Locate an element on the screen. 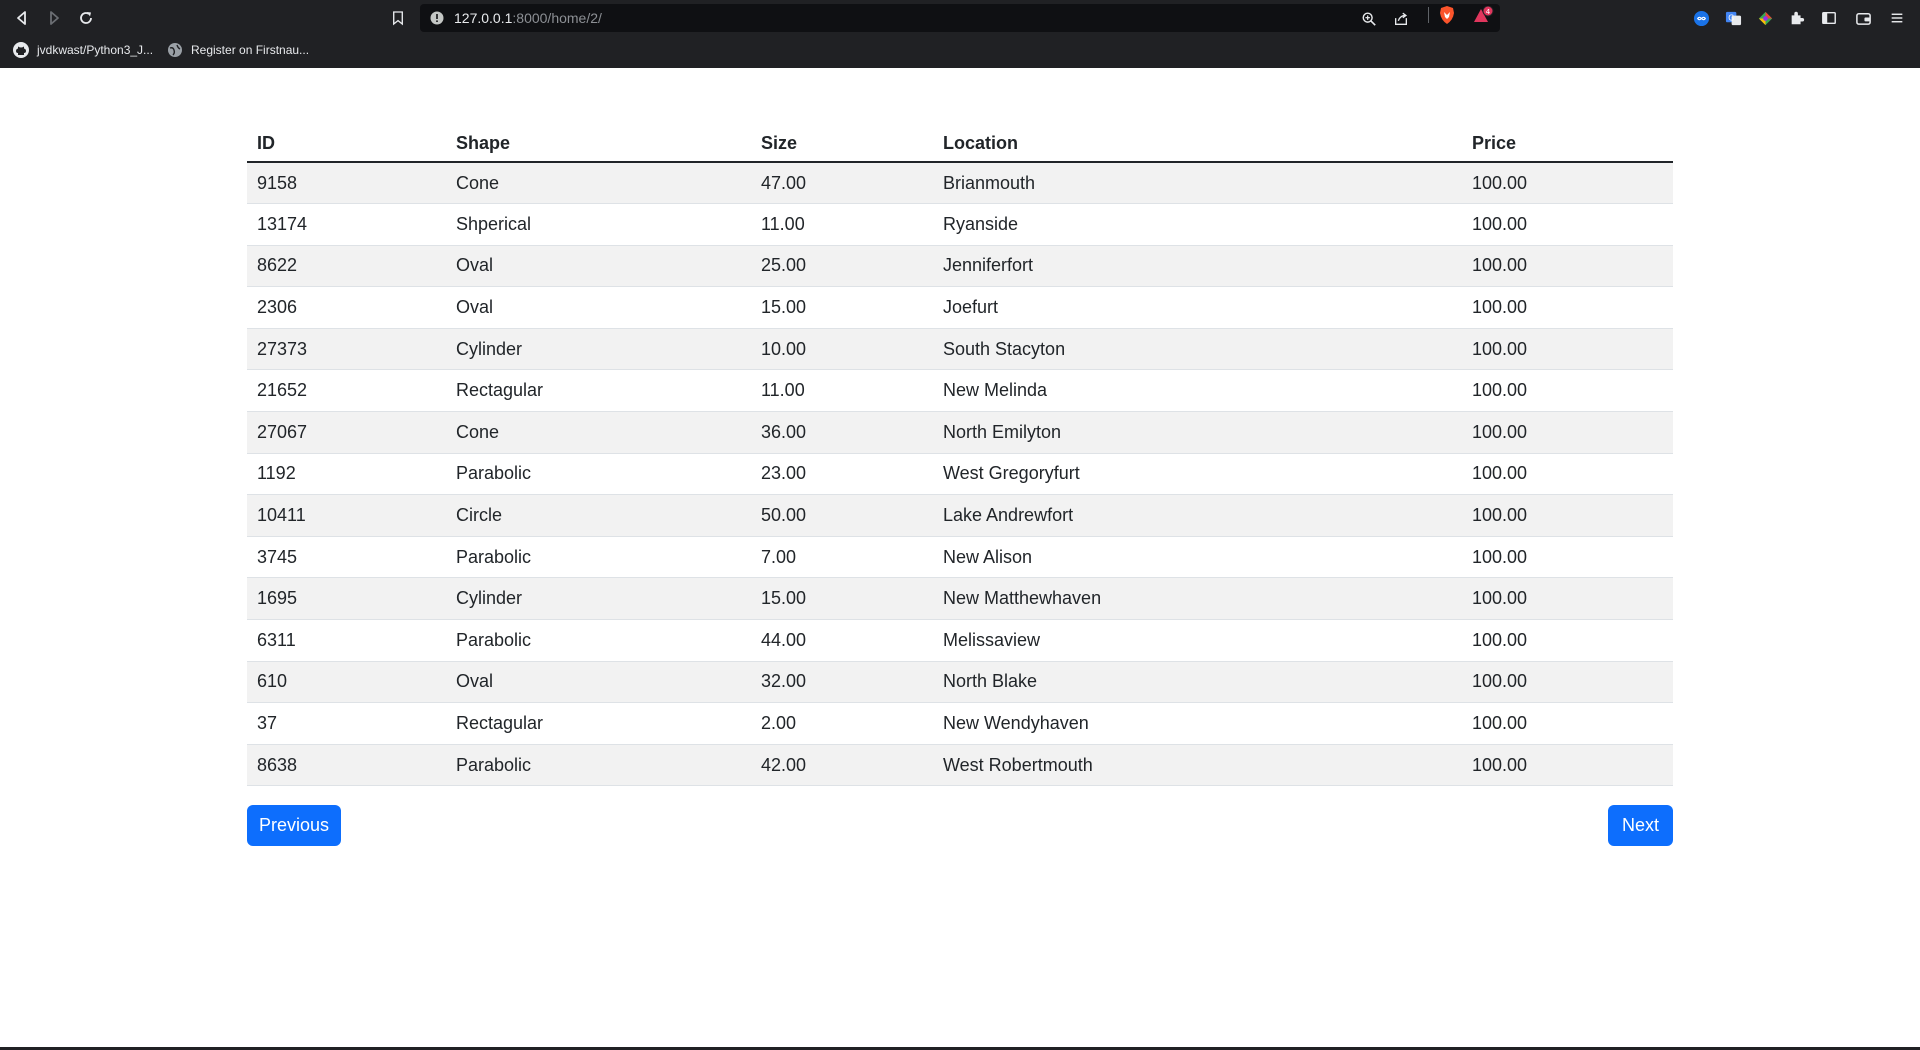 The image size is (1920, 1050). cell-id: 13174 is located at coordinates (346, 224).